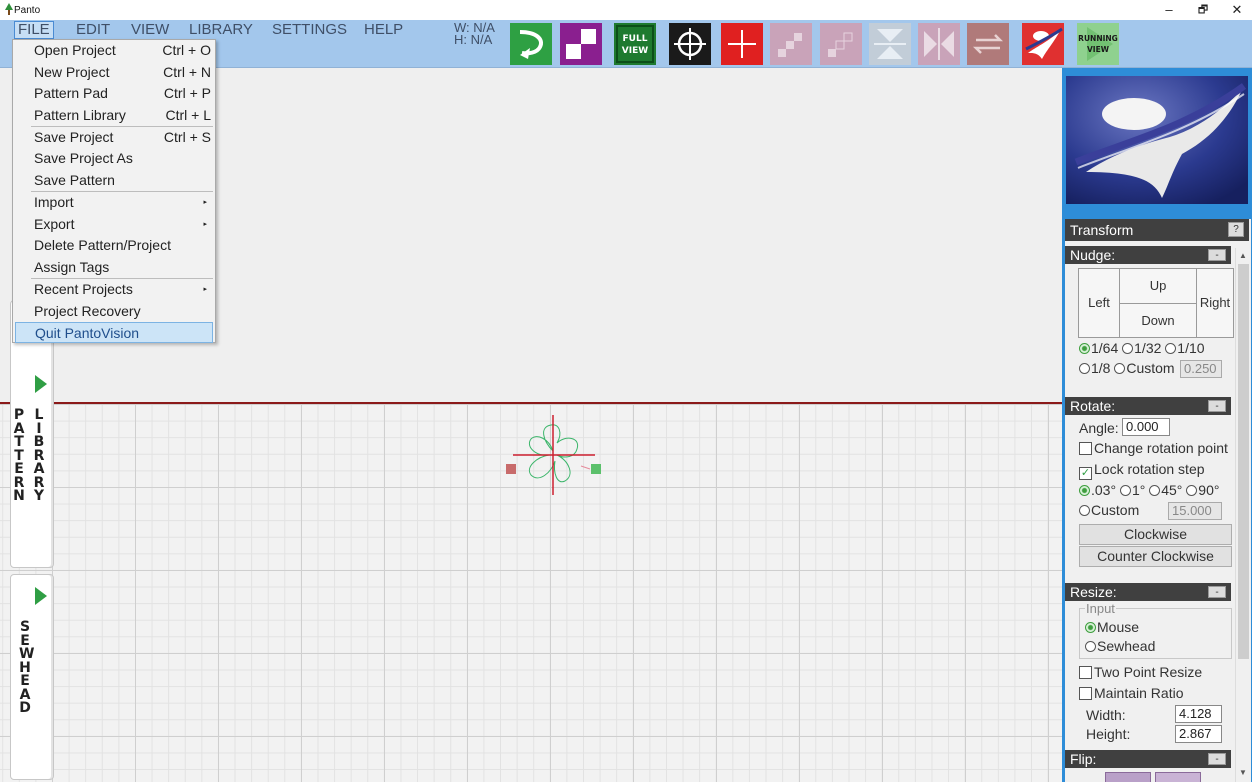 This screenshot has width=1252, height=782. What do you see at coordinates (1128, 777) in the screenshot?
I see `flip-vertical-panel-button` at bounding box center [1128, 777].